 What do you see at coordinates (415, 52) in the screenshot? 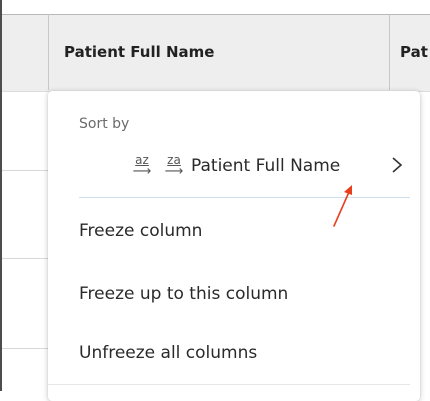
I see `column-header-next: Pat` at bounding box center [415, 52].